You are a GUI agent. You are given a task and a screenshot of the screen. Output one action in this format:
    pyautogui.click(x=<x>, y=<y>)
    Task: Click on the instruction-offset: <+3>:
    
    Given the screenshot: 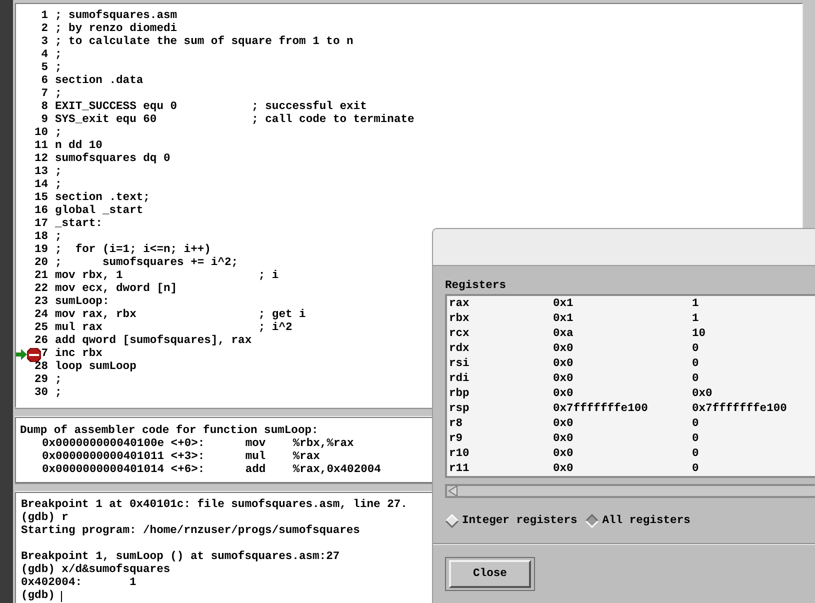 What is the action you would take?
    pyautogui.click(x=188, y=457)
    